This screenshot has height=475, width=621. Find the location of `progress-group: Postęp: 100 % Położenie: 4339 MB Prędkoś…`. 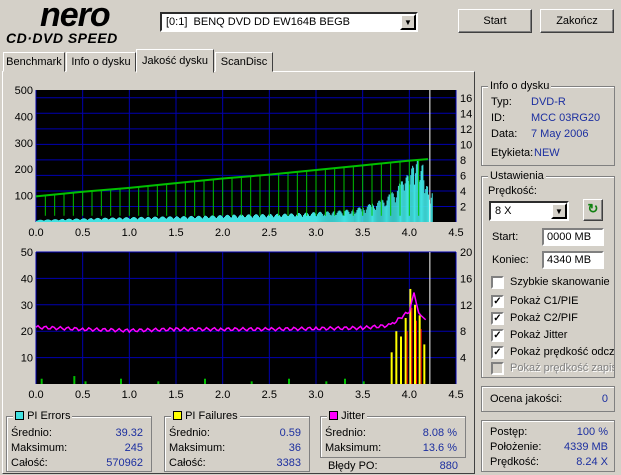

progress-group: Postęp: 100 % Położenie: 4339 MB Prędkoś… is located at coordinates (548, 446).